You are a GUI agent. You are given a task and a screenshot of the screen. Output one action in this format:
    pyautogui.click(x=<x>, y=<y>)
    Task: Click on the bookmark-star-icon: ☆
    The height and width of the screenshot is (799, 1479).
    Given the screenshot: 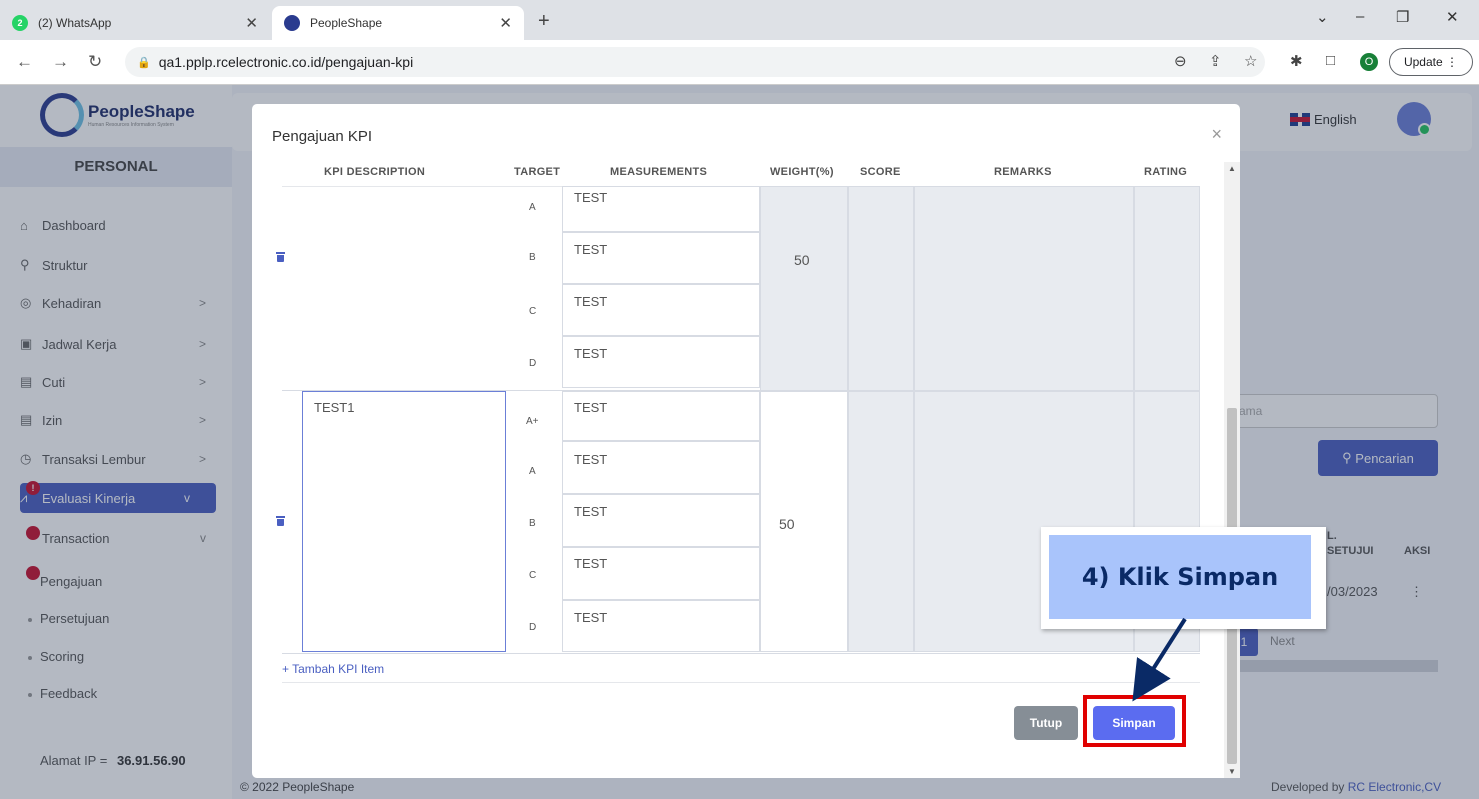 What is the action you would take?
    pyautogui.click(x=1250, y=61)
    